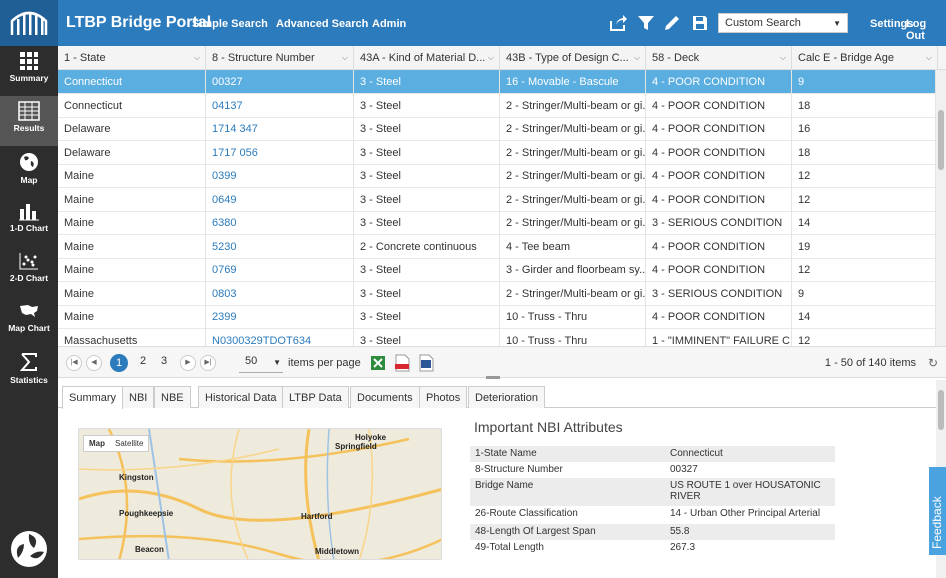  Describe the element at coordinates (97, 443) in the screenshot. I see `map-type-map-button: Map` at that location.